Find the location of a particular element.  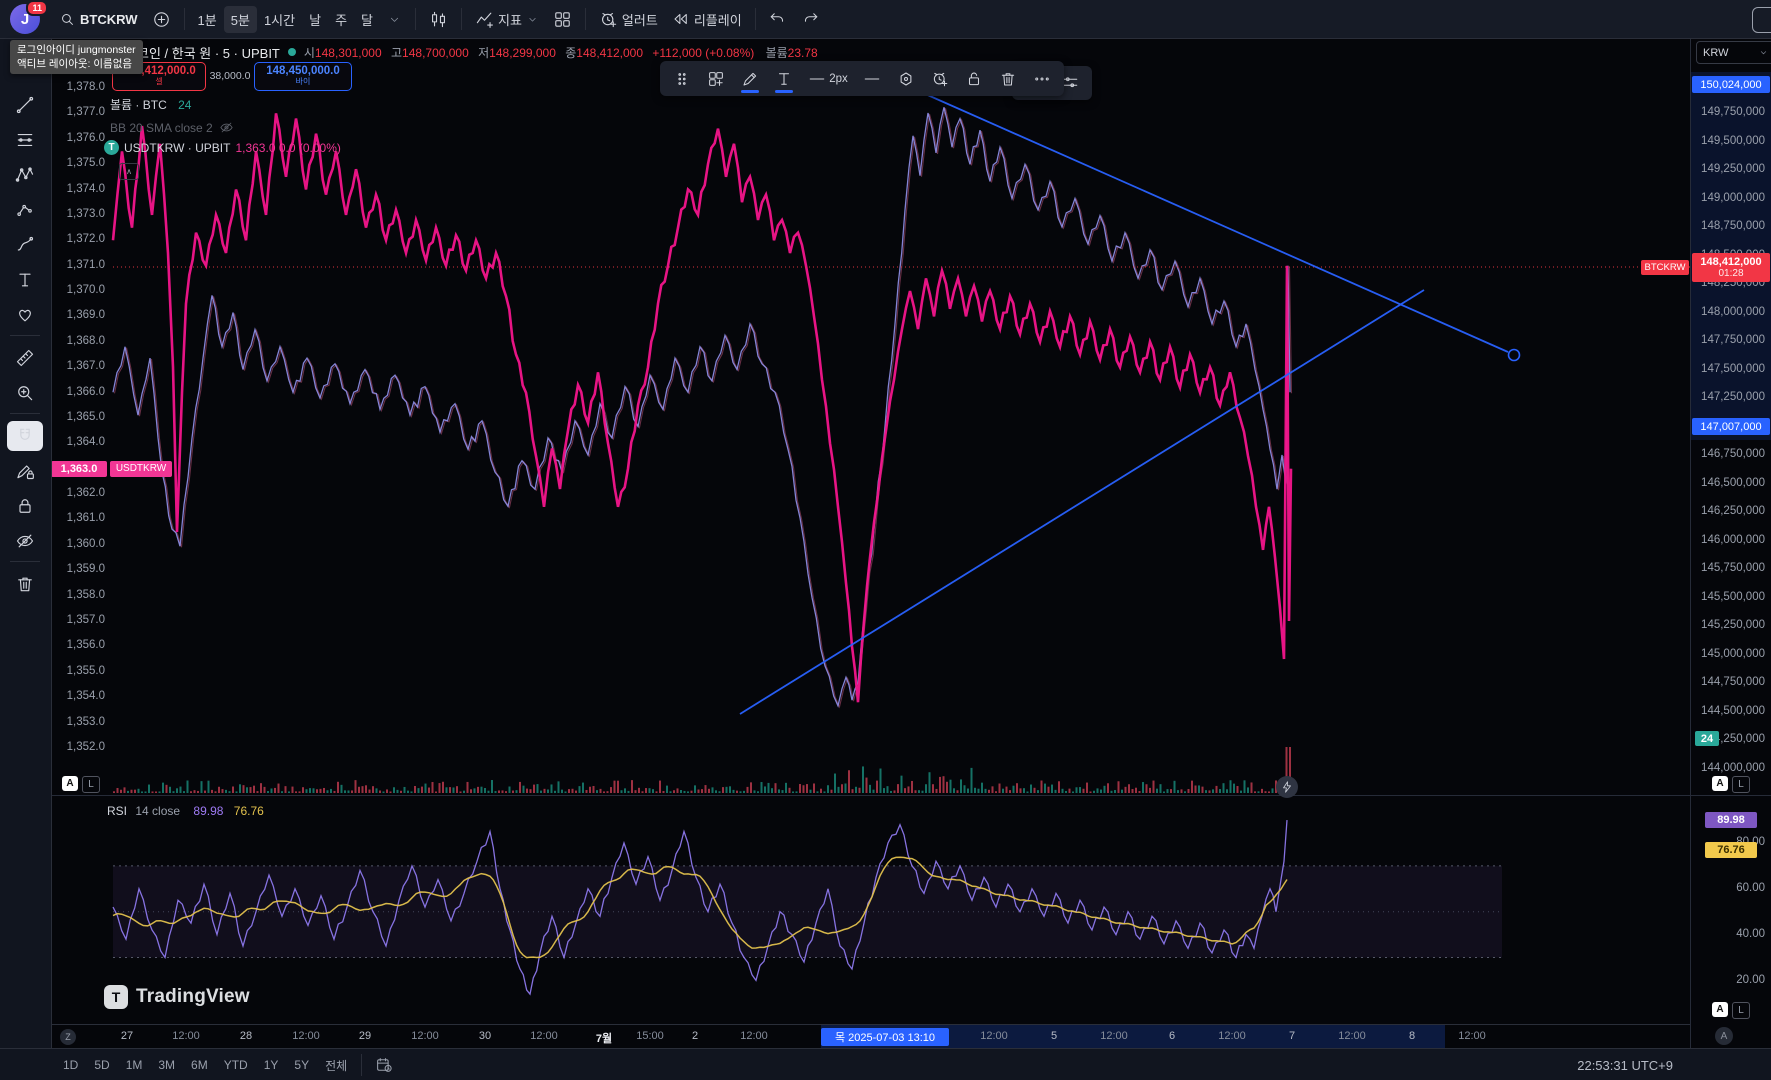

rsi-pane-log-button: L is located at coordinates (1741, 1010).